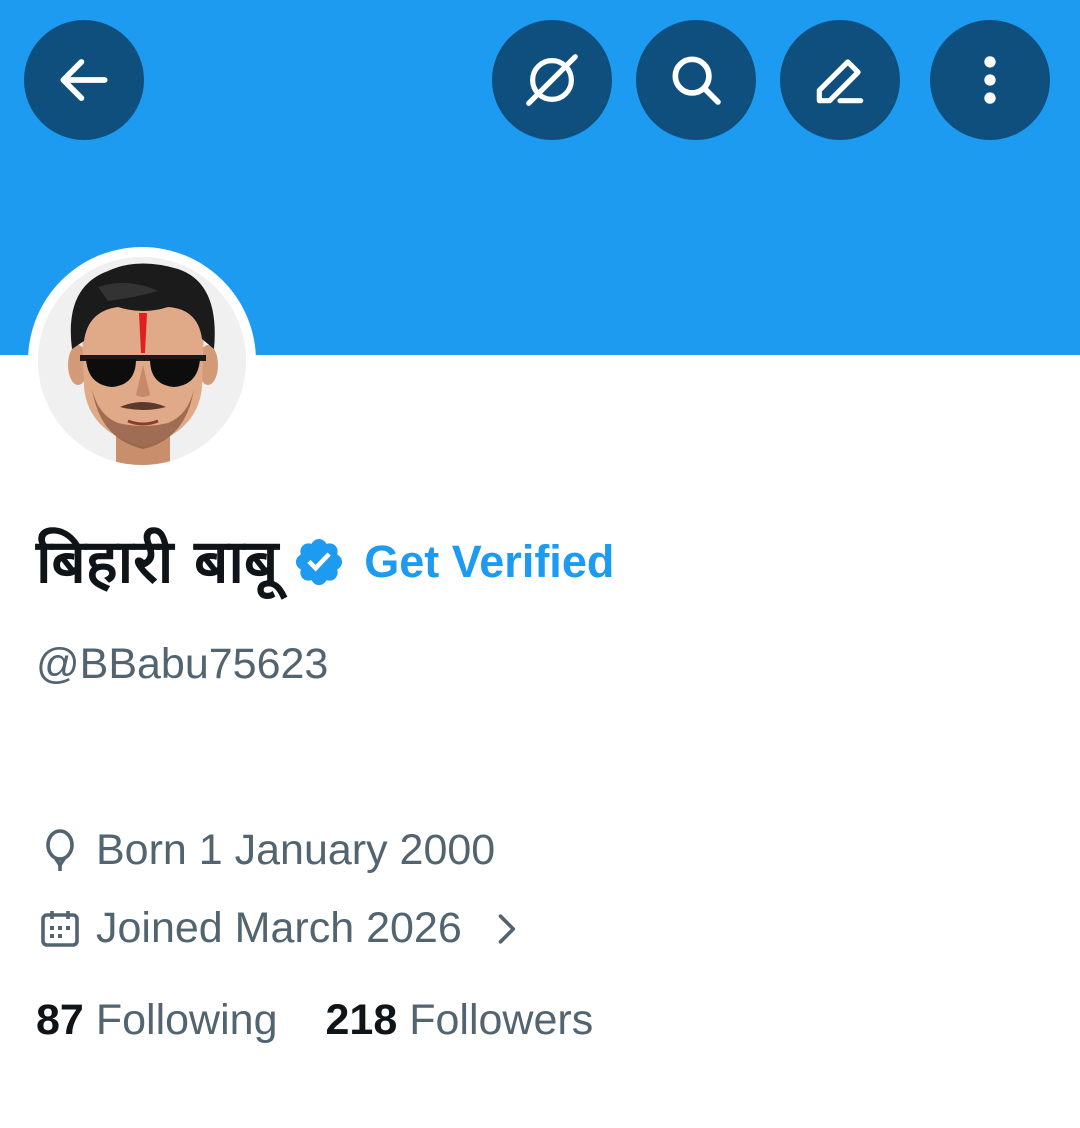 This screenshot has width=1080, height=1128. I want to click on edit-button, so click(840, 80).